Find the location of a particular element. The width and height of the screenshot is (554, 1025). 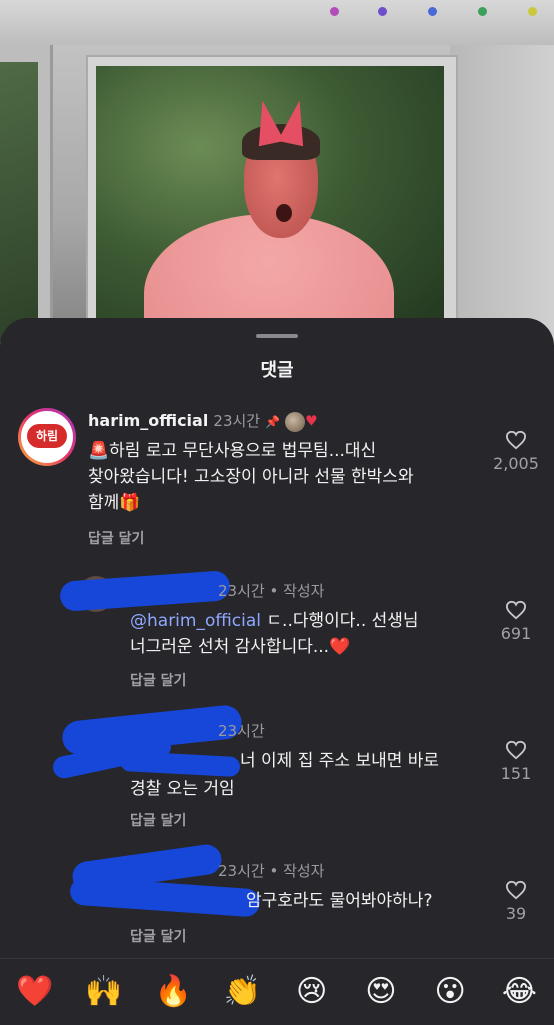

like-button: 39 is located at coordinates (516, 901).